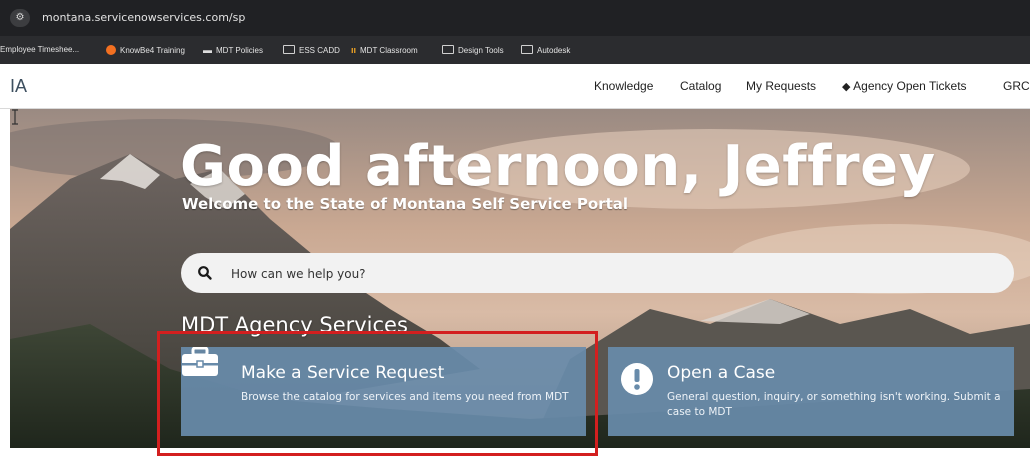 The height and width of the screenshot is (456, 1030). I want to click on bookmark-autodesk: Autodesk, so click(545, 50).